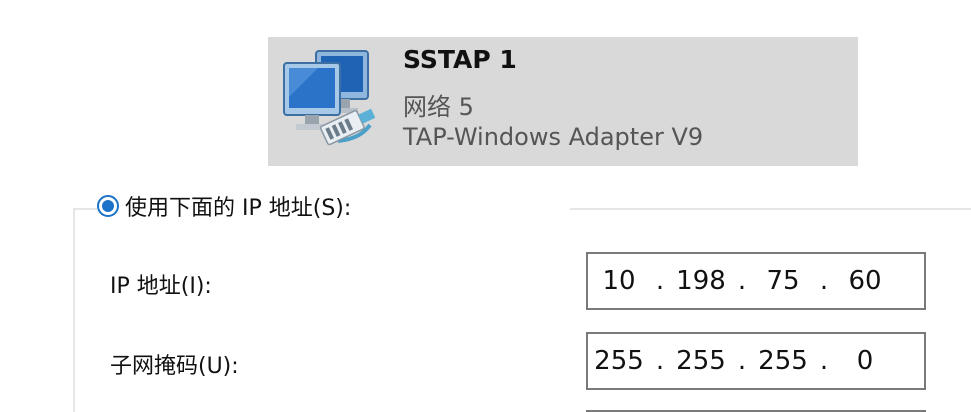 Image resolution: width=971 pixels, height=412 pixels. I want to click on ip-octet-2: 198, so click(701, 281).